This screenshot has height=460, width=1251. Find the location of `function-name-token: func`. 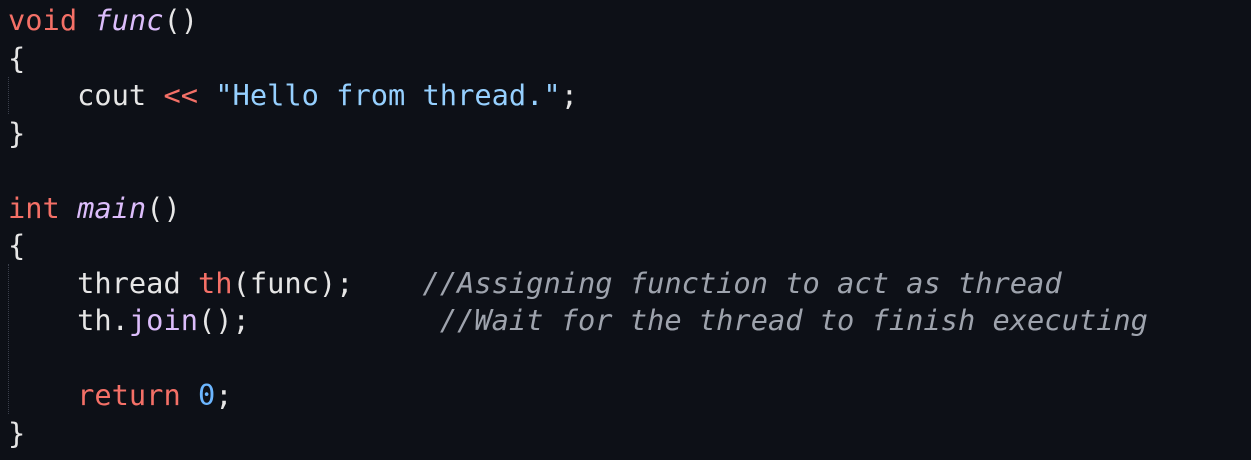

function-name-token: func is located at coordinates (129, 20).